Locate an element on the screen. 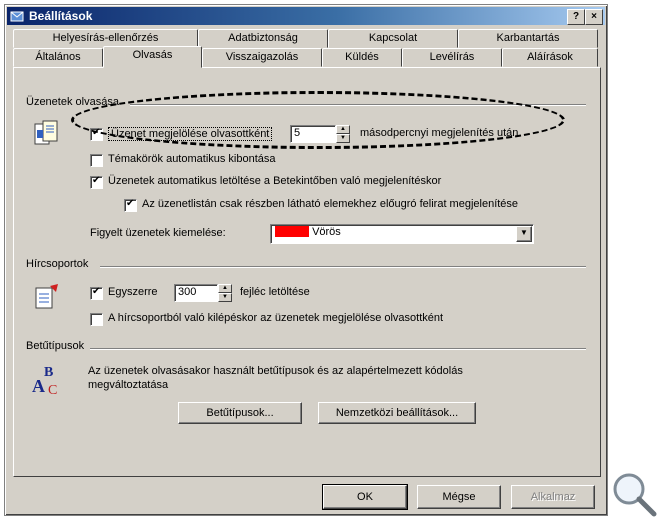  auto-expand-checkbox is located at coordinates (96, 160).